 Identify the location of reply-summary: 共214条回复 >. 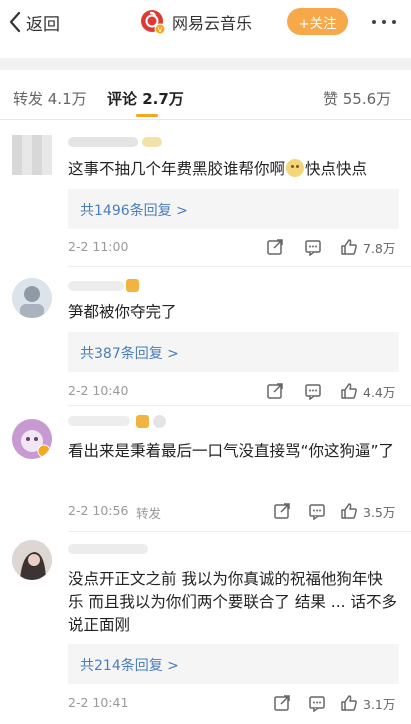
(233, 664).